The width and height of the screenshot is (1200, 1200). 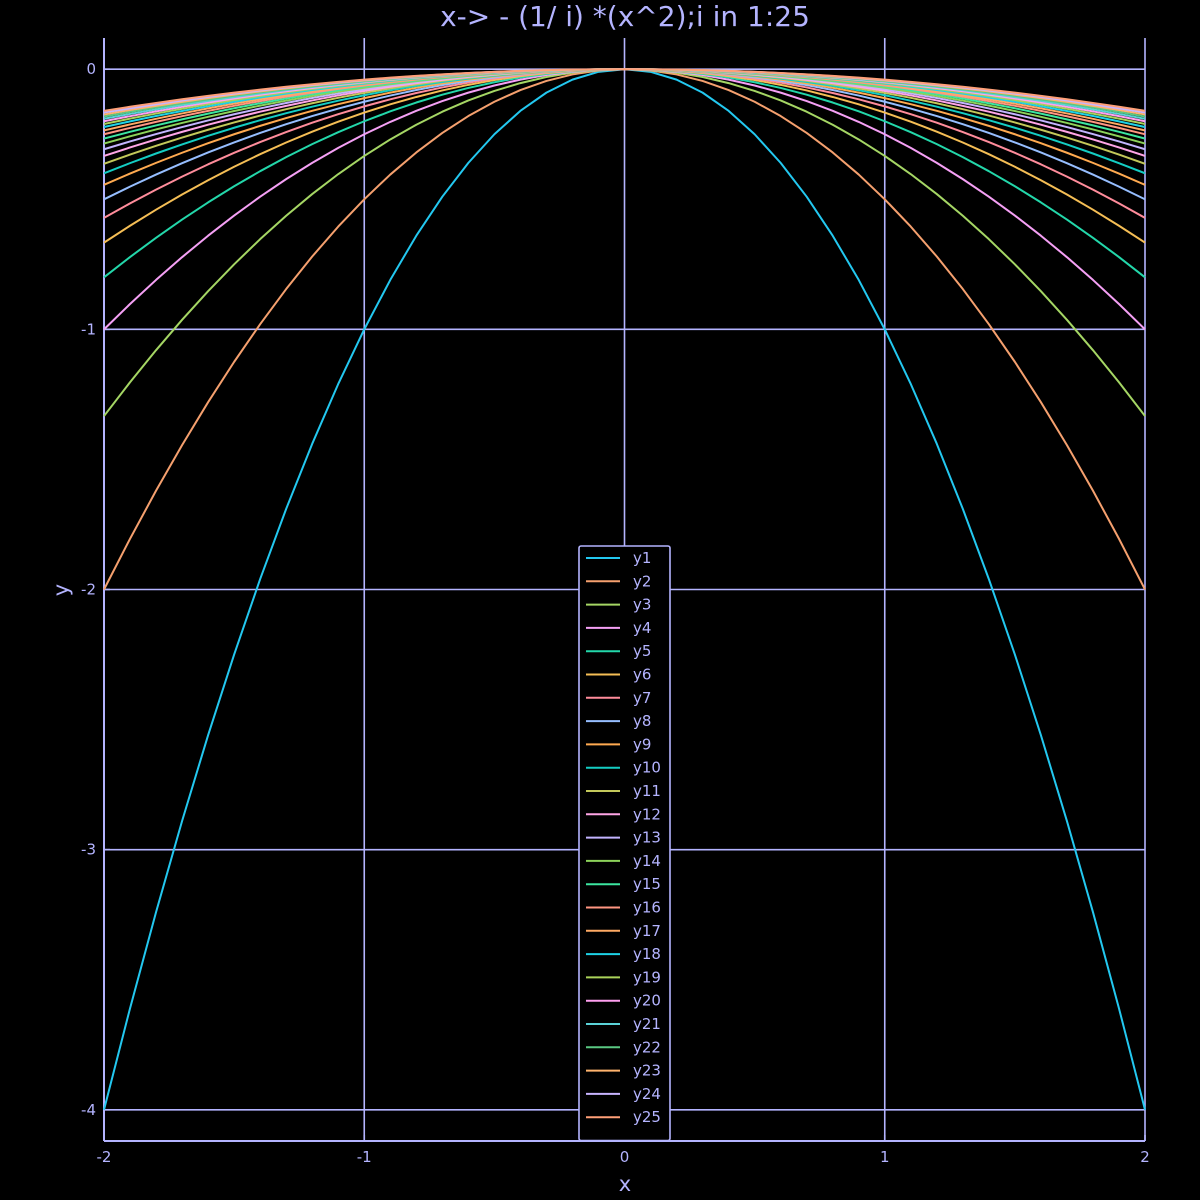 What do you see at coordinates (88, 329) in the screenshot?
I see `y-tick-label: -1` at bounding box center [88, 329].